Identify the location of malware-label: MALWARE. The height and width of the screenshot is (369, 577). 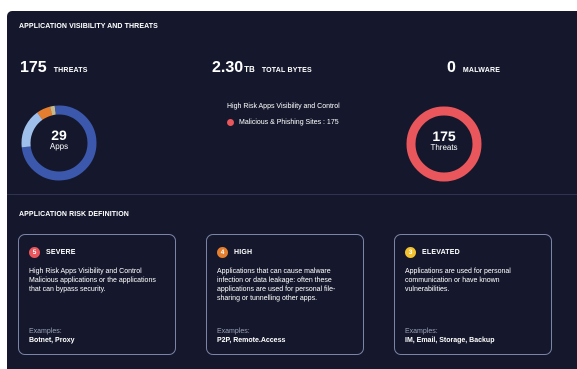
(481, 70).